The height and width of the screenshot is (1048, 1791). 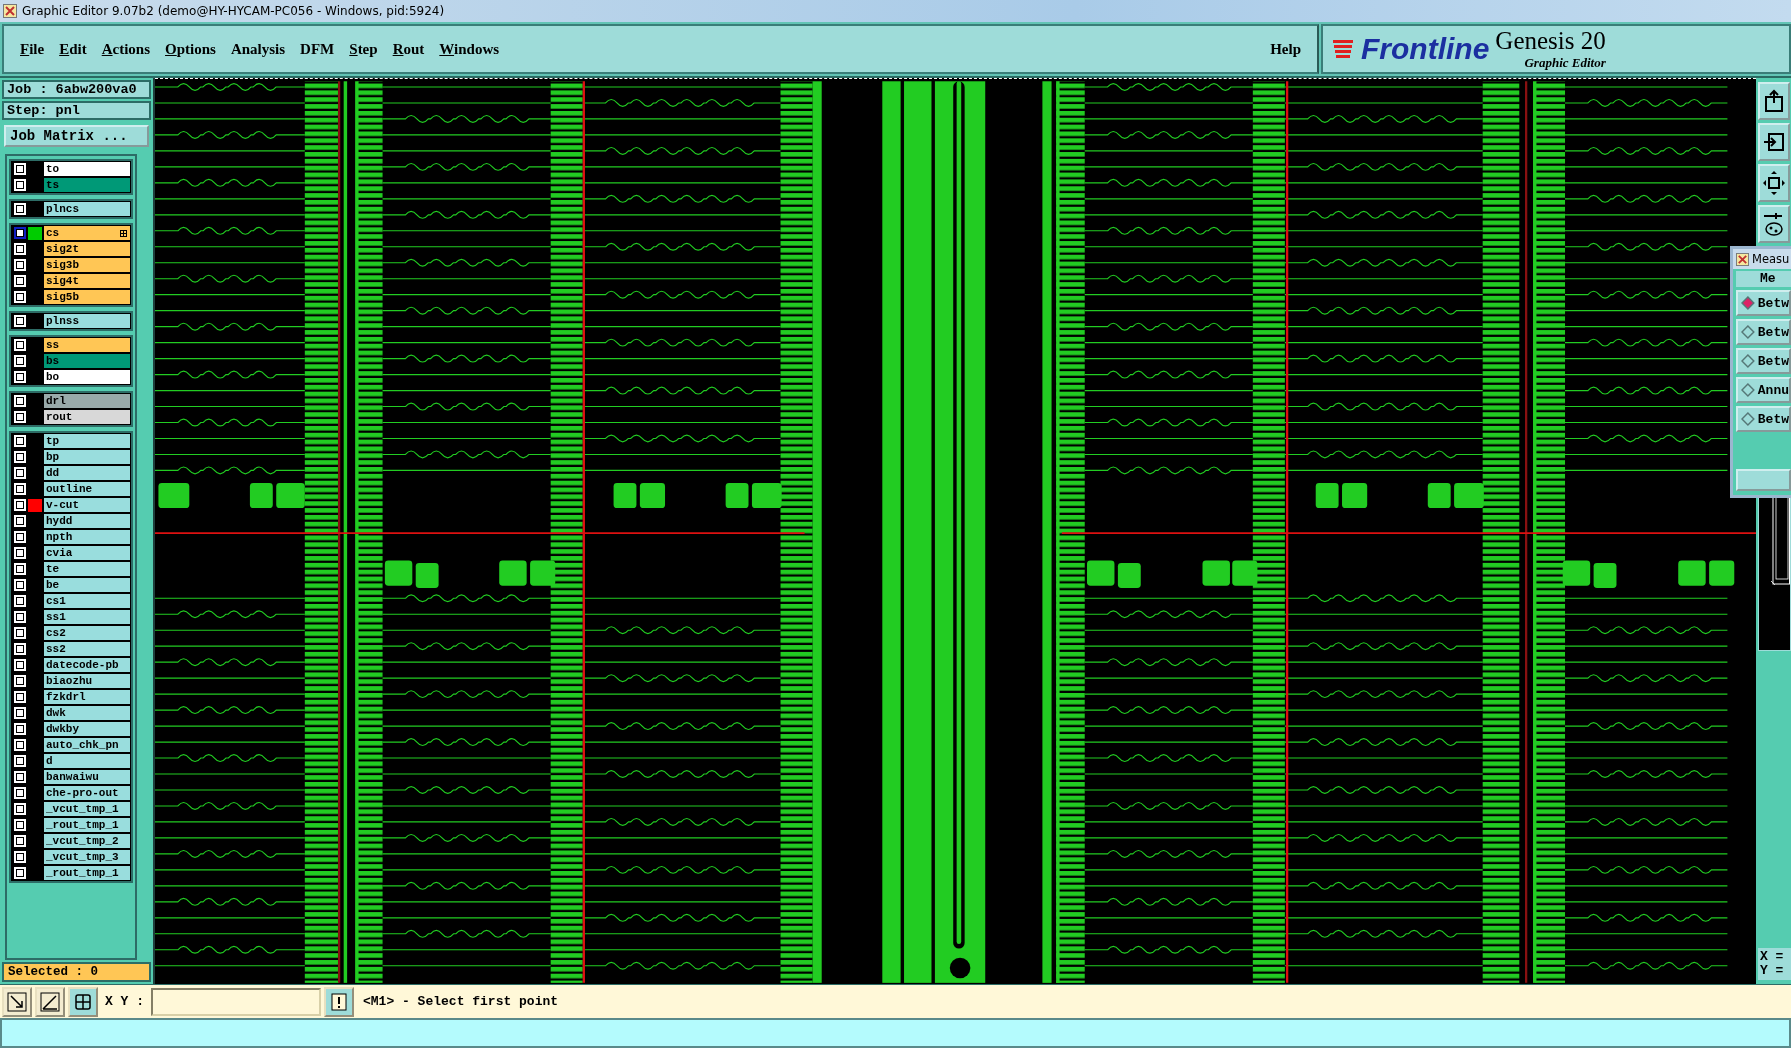 I want to click on fit-view-icon, so click(x=1774, y=183).